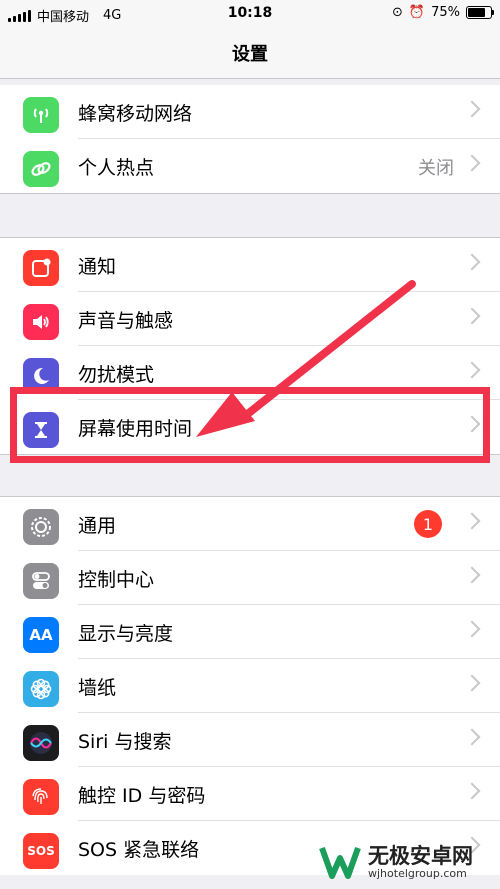 The image size is (500, 889). Describe the element at coordinates (306, 358) in the screenshot. I see `annotation-arrow` at that location.